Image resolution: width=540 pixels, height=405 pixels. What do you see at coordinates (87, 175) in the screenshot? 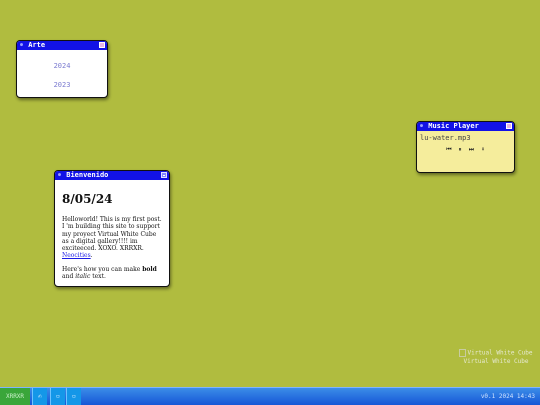
I see `bienvenido-title: Bienvenido` at bounding box center [87, 175].